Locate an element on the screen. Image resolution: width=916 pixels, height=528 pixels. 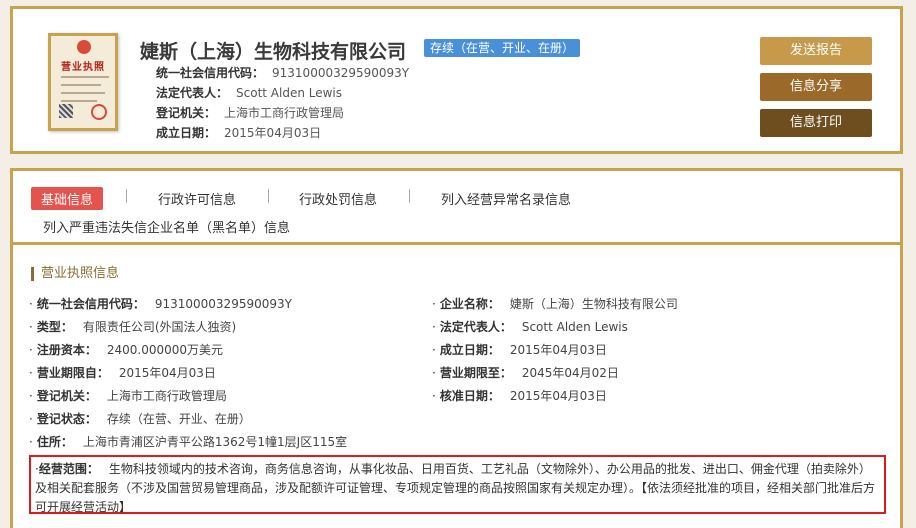
section-title: 营业执照信息 is located at coordinates (75, 274).